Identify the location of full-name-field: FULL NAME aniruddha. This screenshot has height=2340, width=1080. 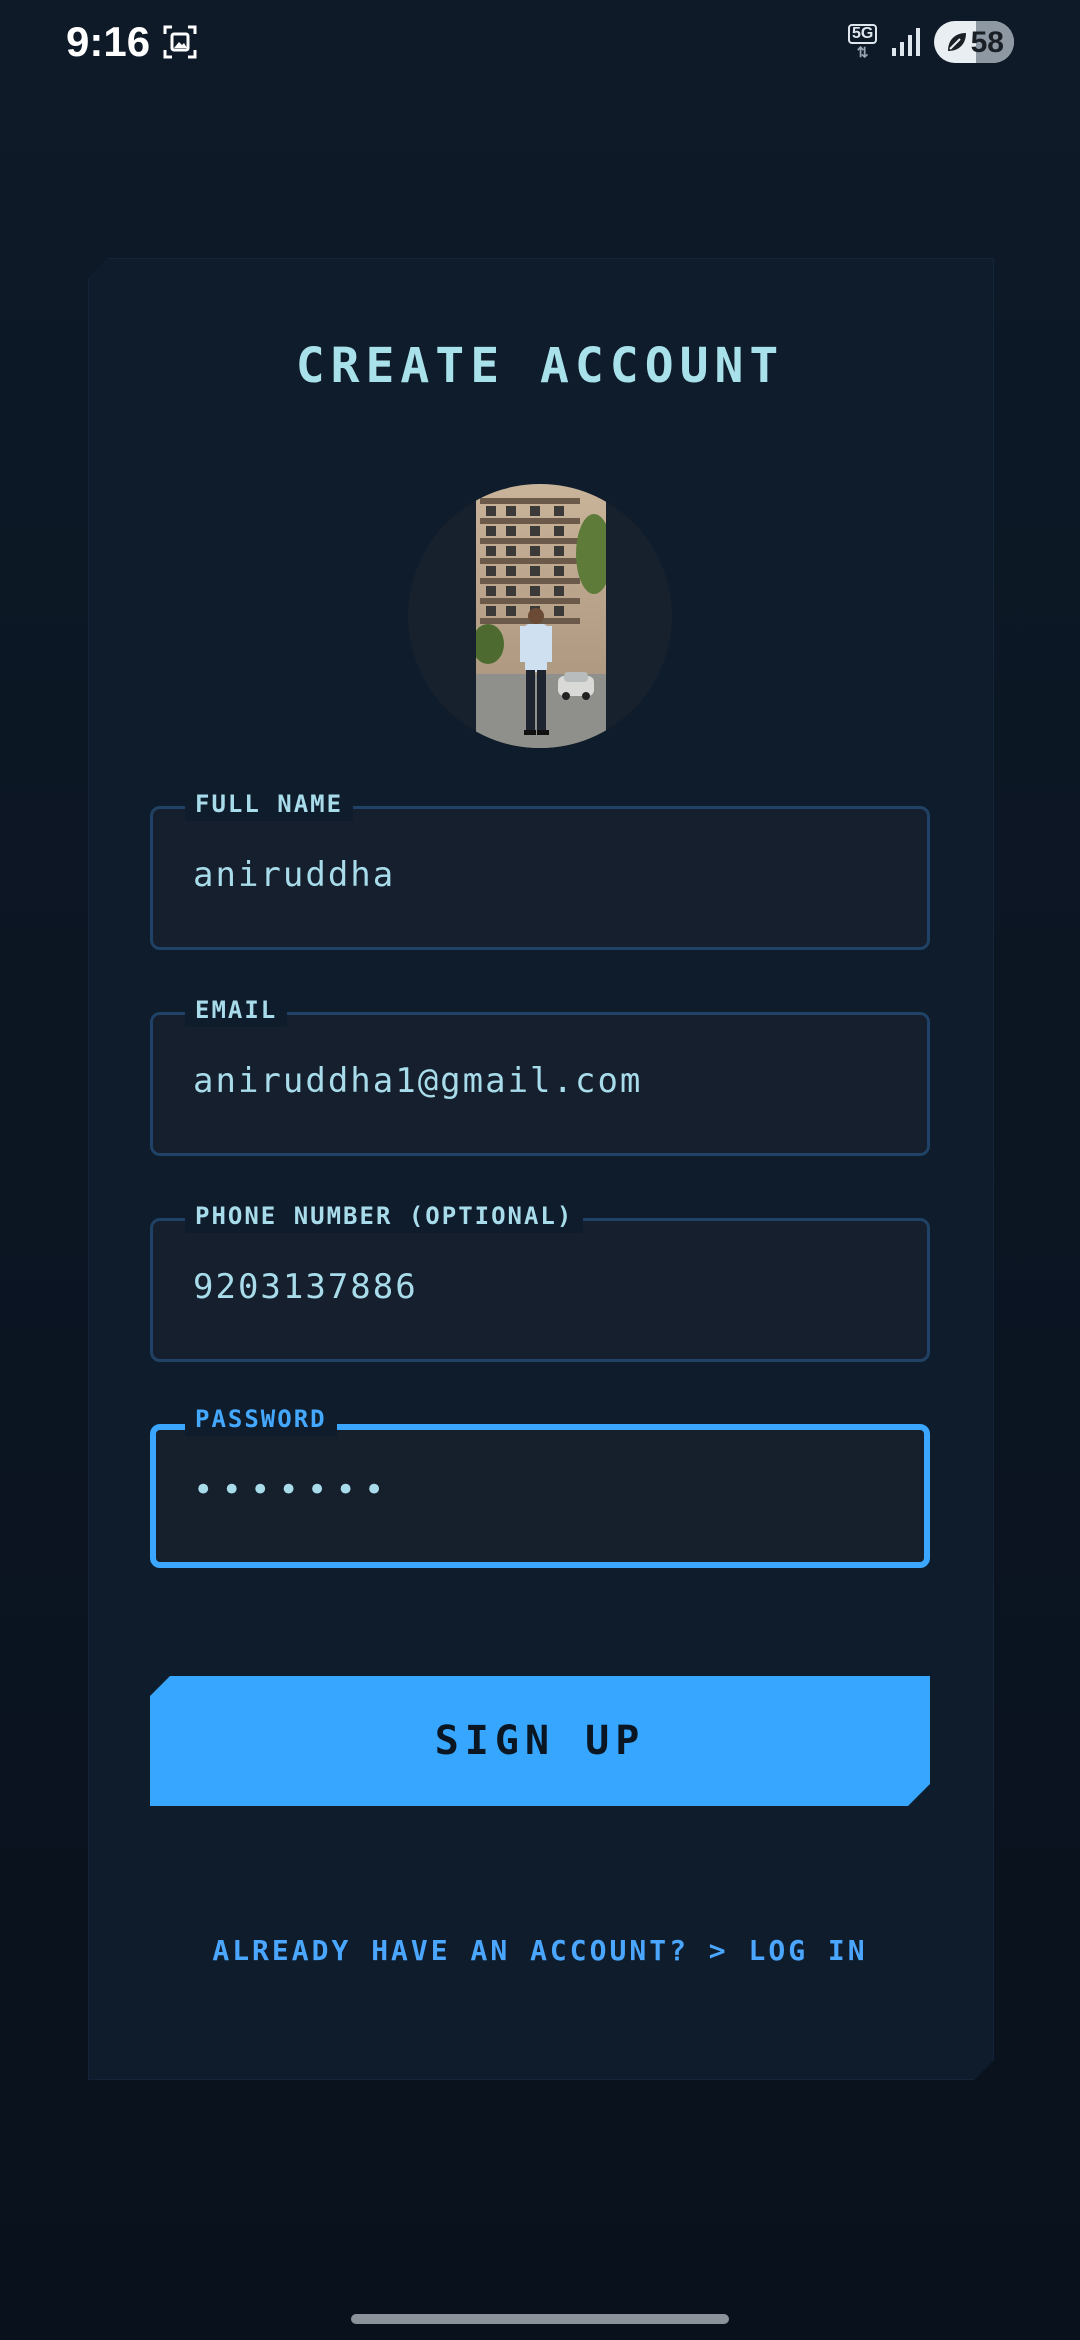
(540, 868).